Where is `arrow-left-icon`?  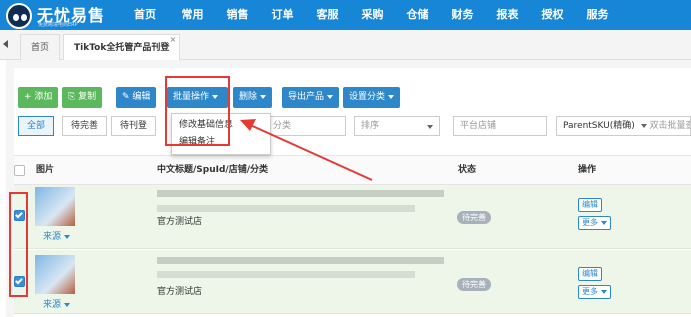 arrow-left-icon is located at coordinates (306, 150).